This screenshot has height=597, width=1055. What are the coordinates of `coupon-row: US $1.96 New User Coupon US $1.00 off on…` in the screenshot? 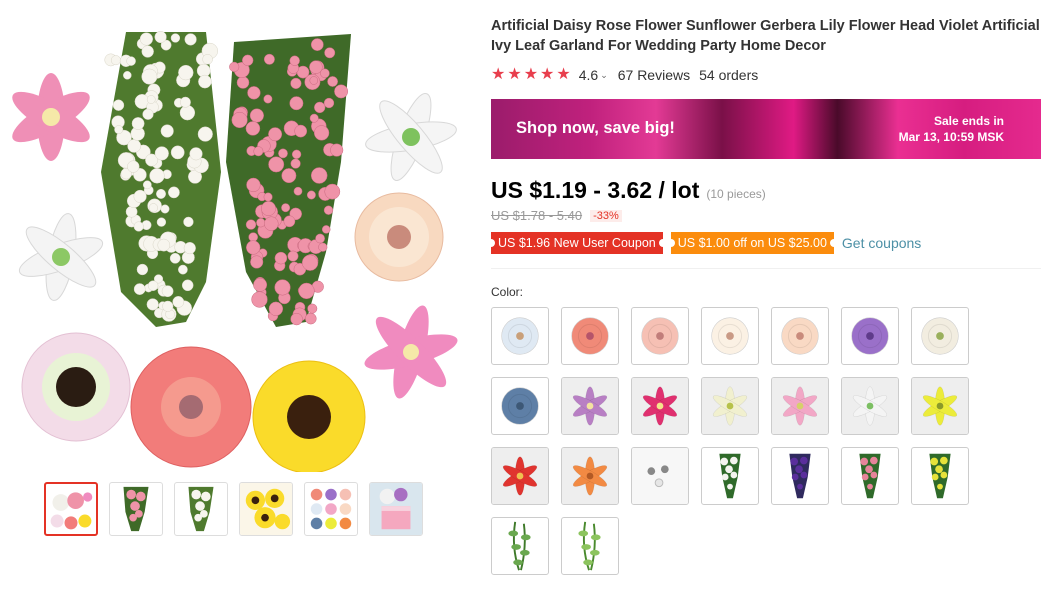 It's located at (765, 243).